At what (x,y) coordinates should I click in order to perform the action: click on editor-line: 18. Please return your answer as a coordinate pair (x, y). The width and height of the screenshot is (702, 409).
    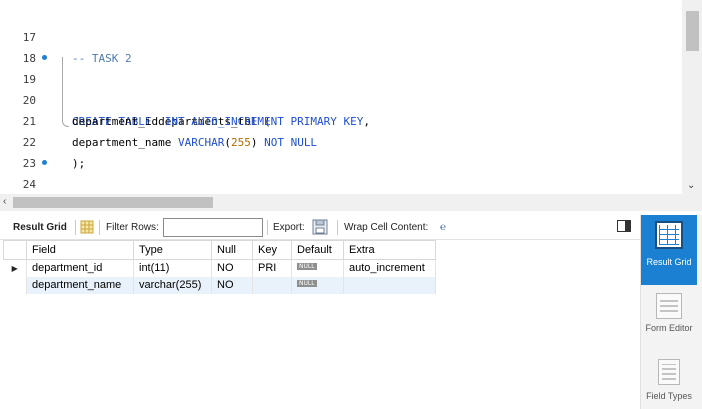
    Looking at the image, I should click on (340, 46).